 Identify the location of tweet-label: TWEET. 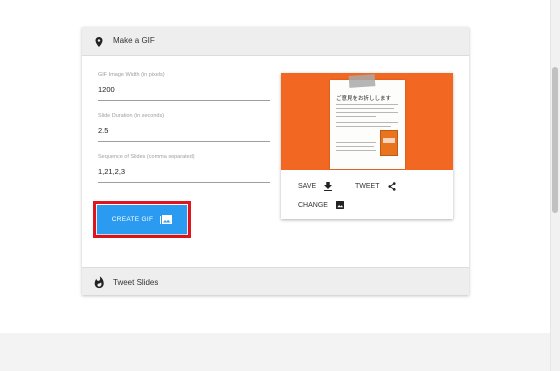
(367, 186).